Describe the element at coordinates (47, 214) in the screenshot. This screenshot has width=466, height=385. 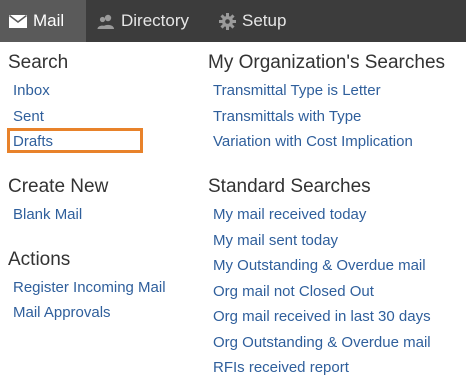
I see `blank-mail-link: Blank Mail` at that location.